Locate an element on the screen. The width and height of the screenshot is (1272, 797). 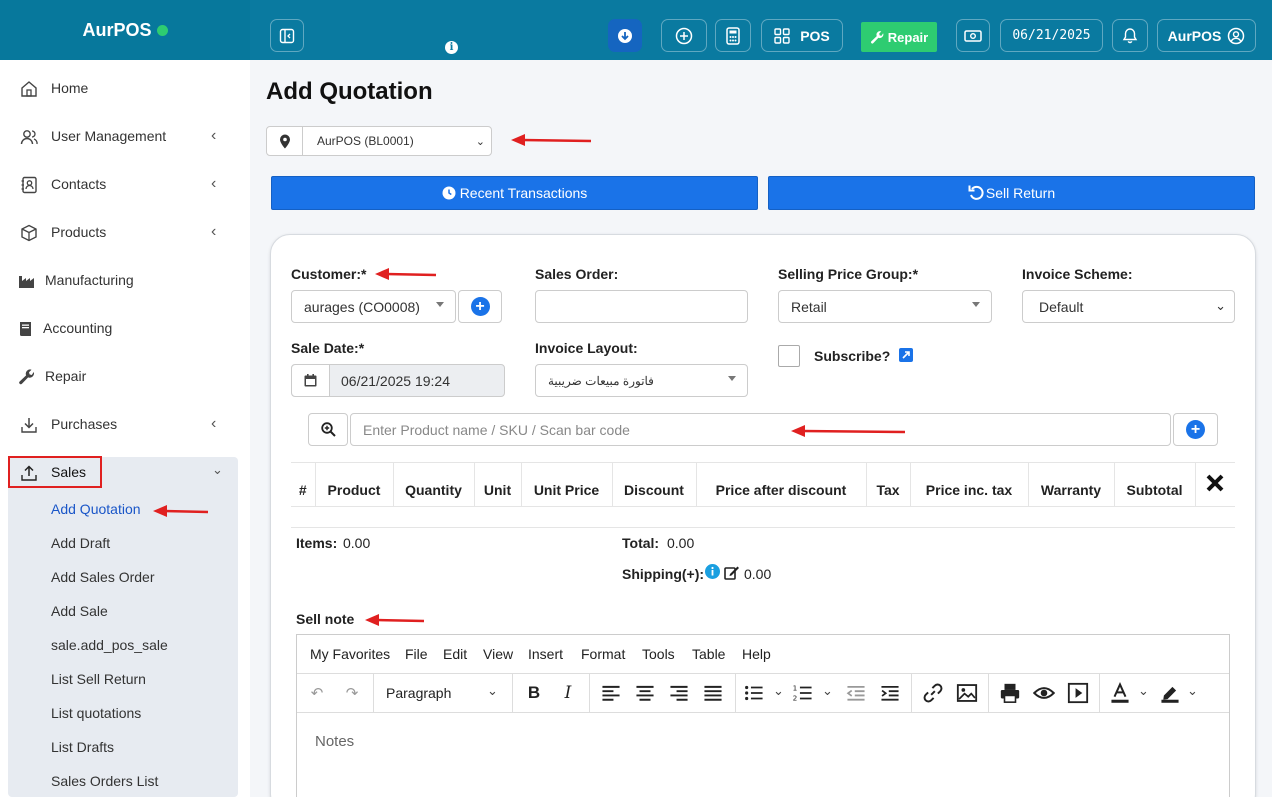
sidebar-item-repair: Repair is located at coordinates (125, 377).